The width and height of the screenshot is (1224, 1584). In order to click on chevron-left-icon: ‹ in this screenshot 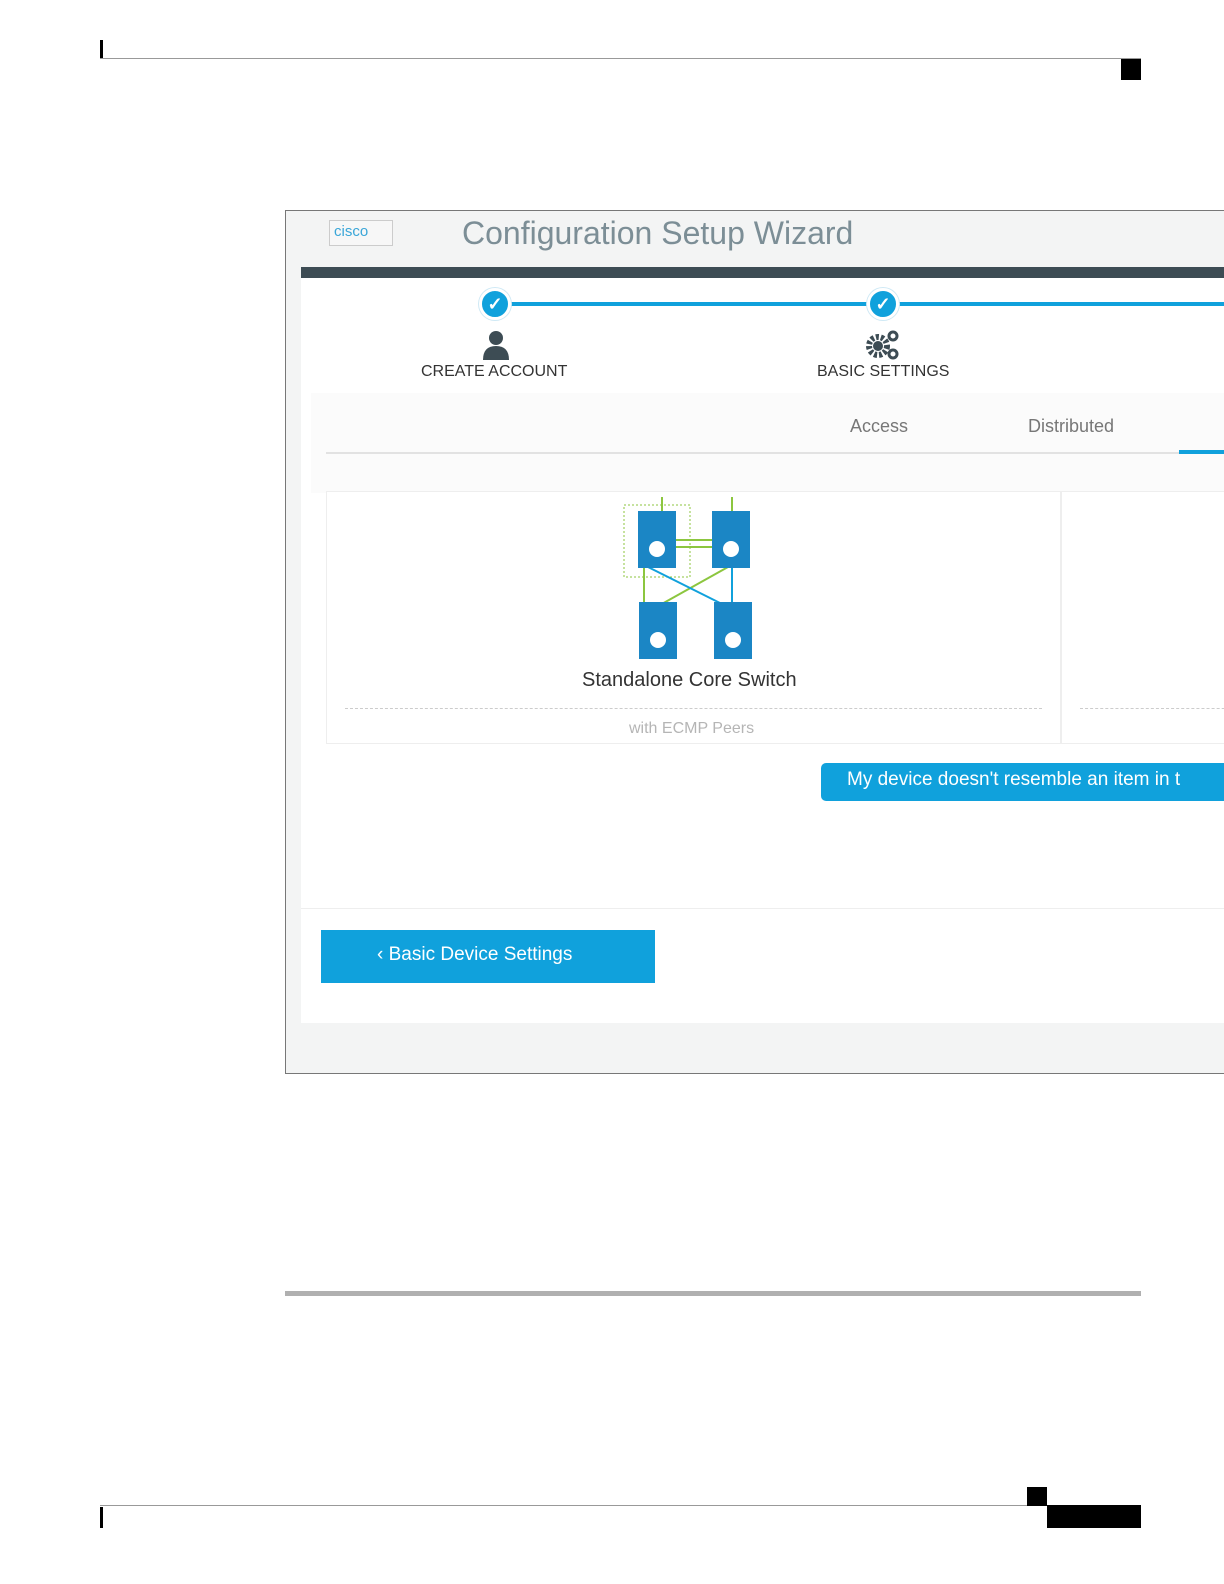, I will do `click(383, 954)`.